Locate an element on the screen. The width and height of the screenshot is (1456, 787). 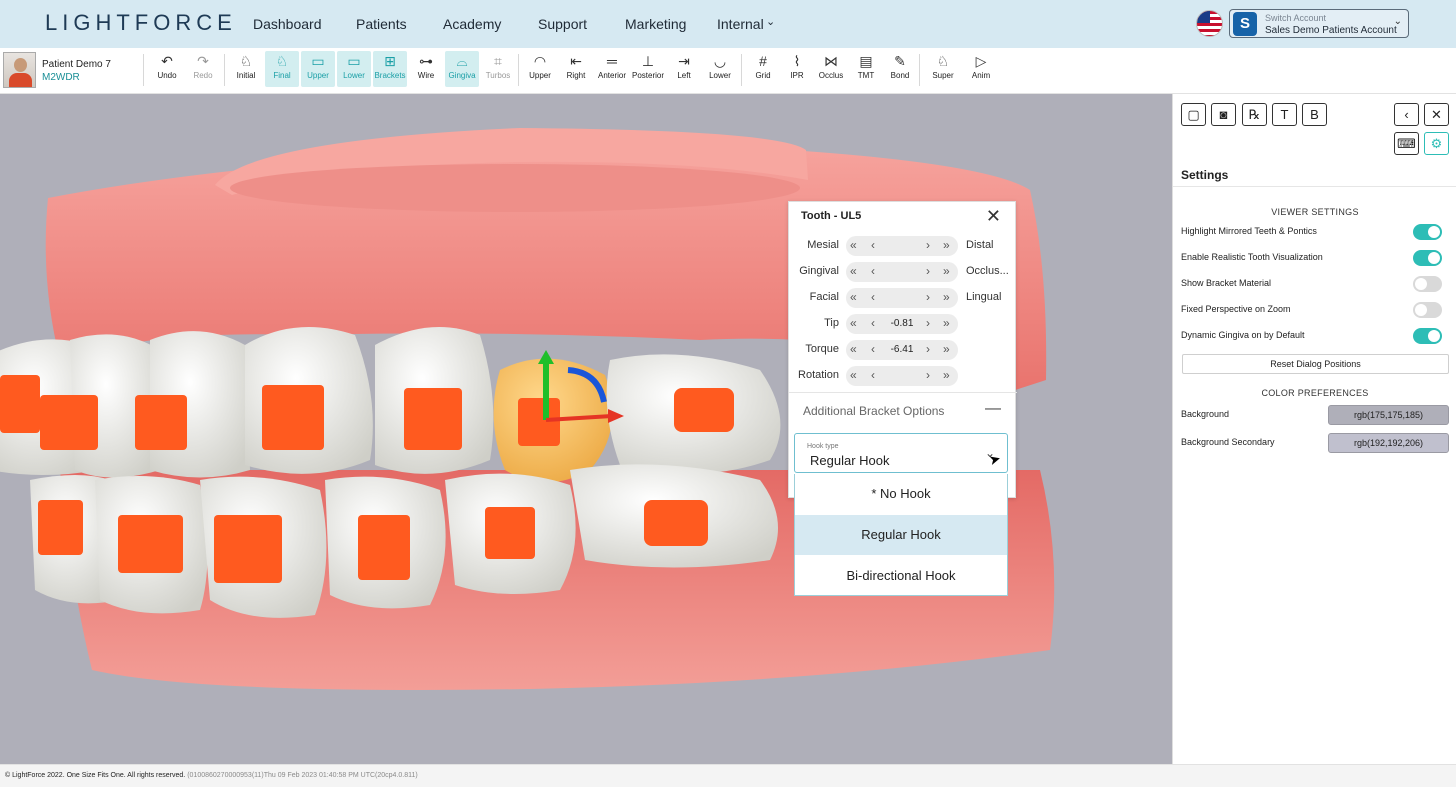
toolbar-button-12: ═ Anterior is located at coordinates (612, 69).